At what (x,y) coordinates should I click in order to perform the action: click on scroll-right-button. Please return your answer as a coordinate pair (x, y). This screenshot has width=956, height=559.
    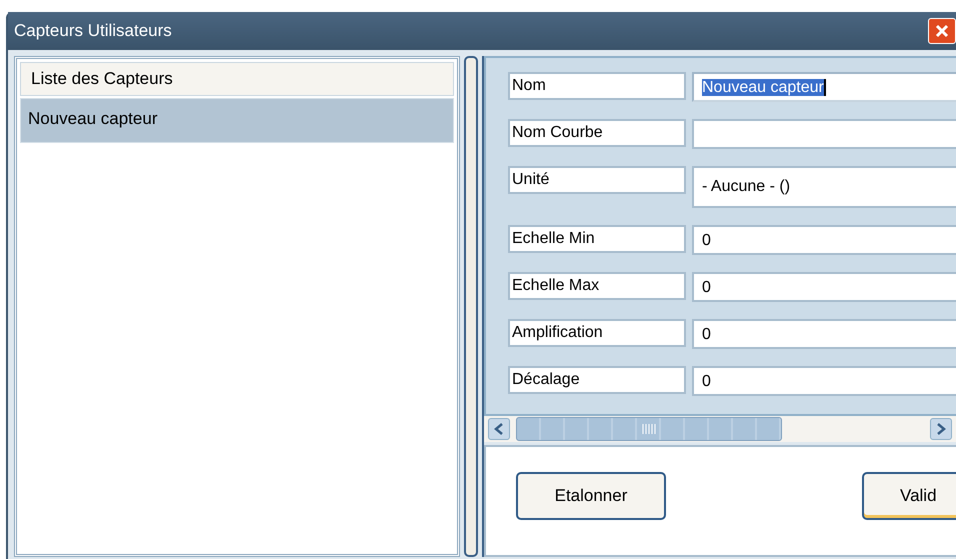
    Looking at the image, I should click on (941, 429).